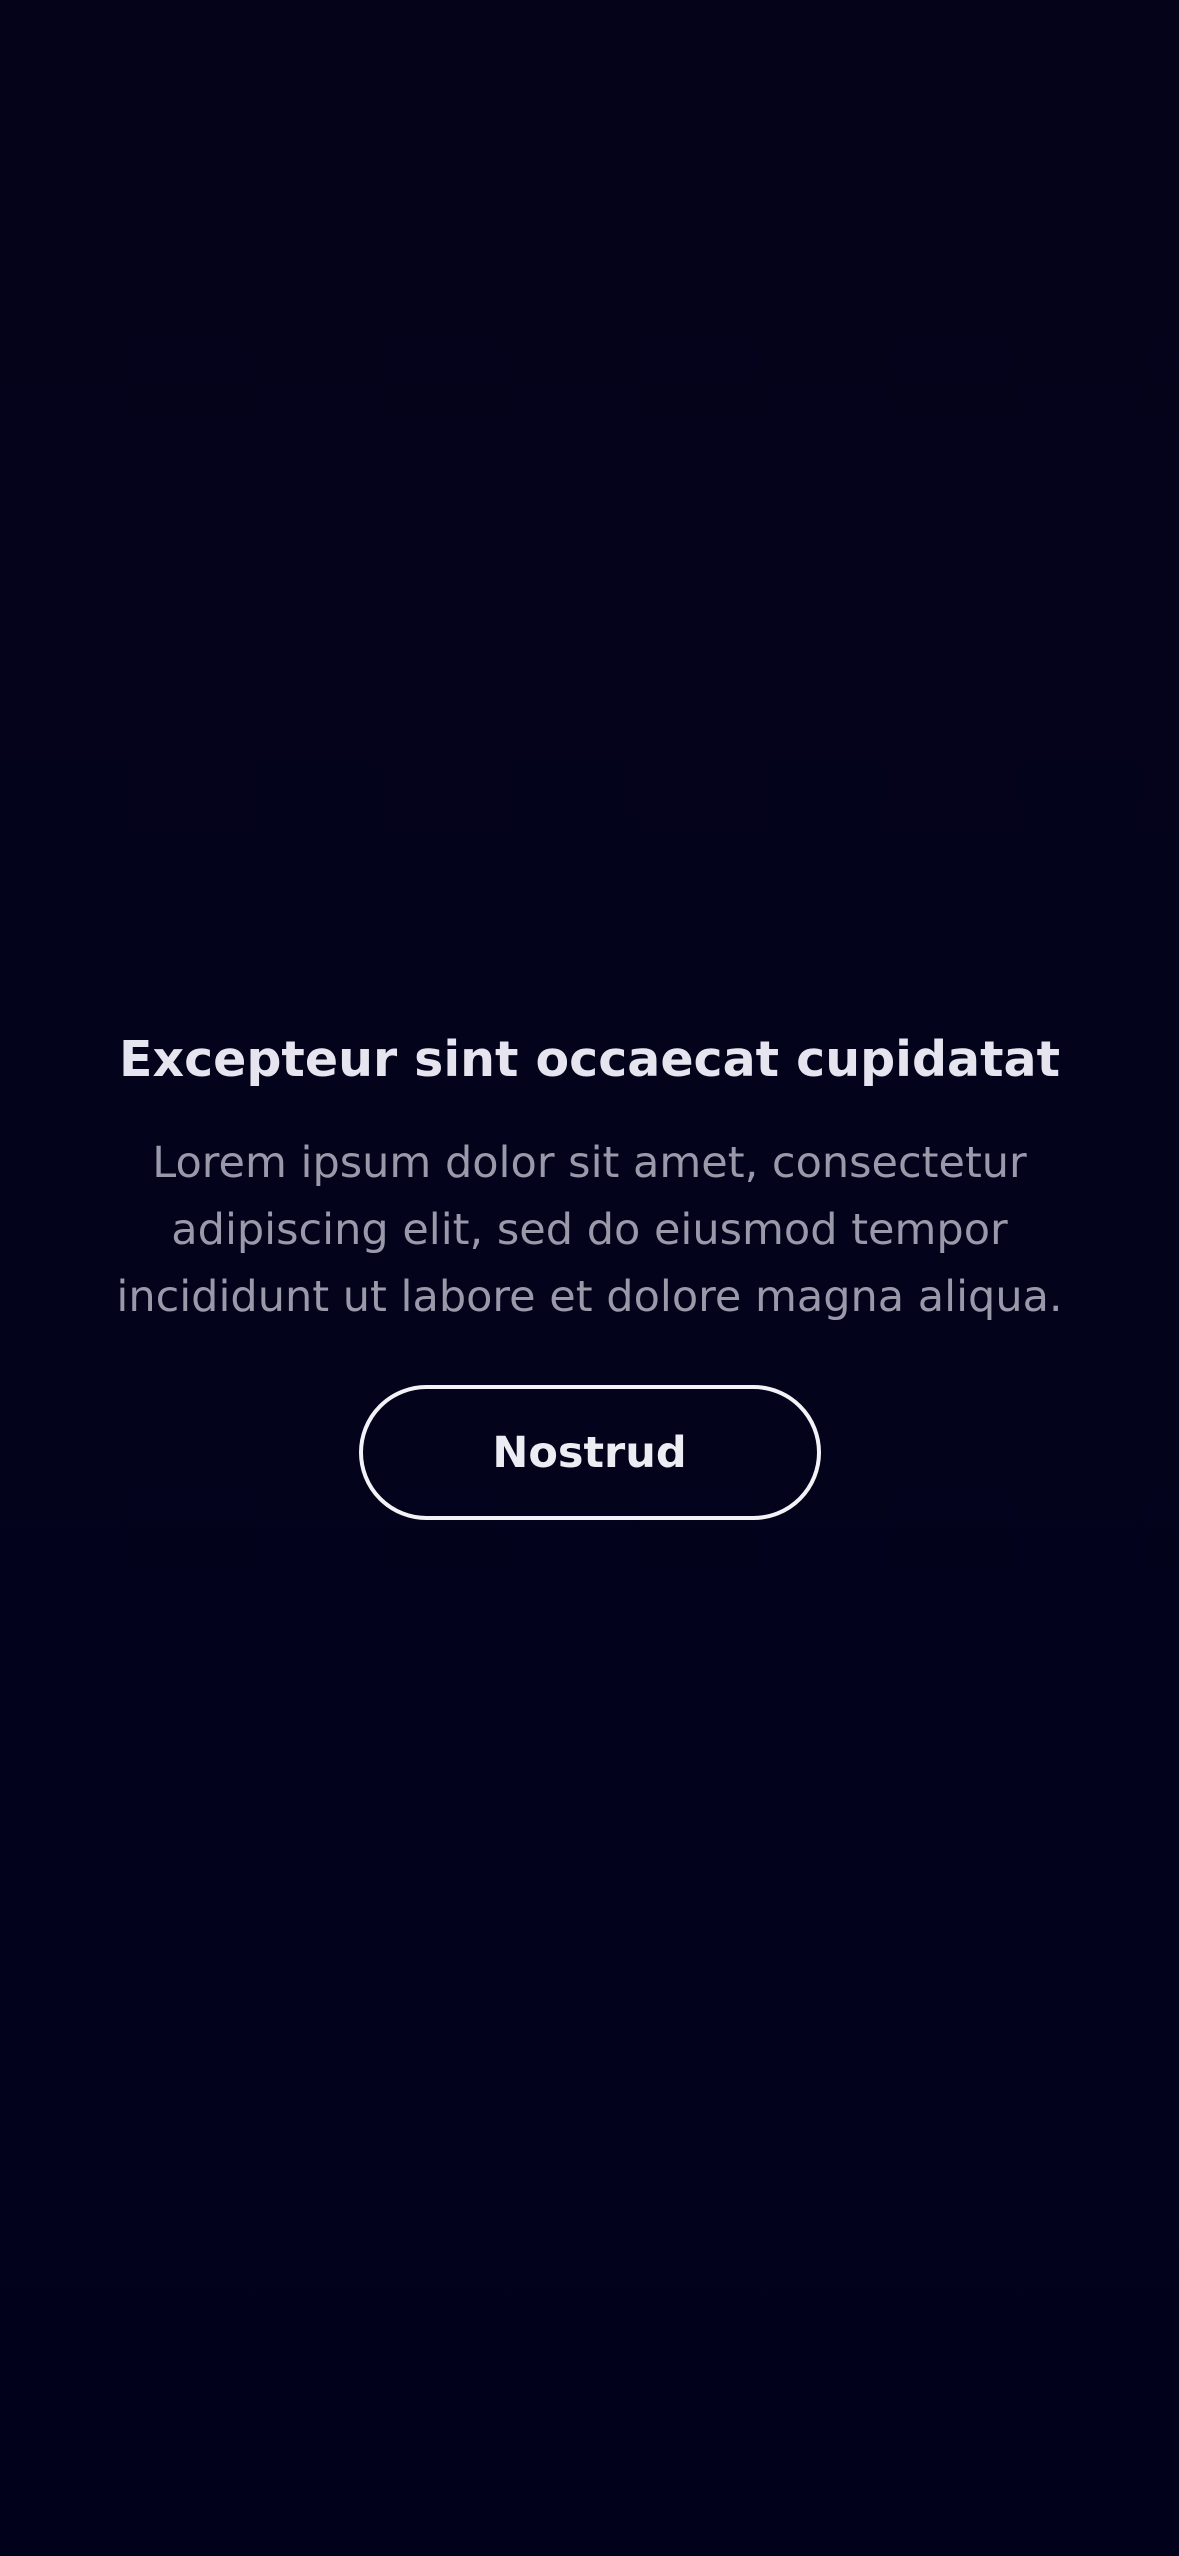  Describe the element at coordinates (589, 1059) in the screenshot. I see `empty-state-title: Excepteur sint occaecat cupidatat` at that location.